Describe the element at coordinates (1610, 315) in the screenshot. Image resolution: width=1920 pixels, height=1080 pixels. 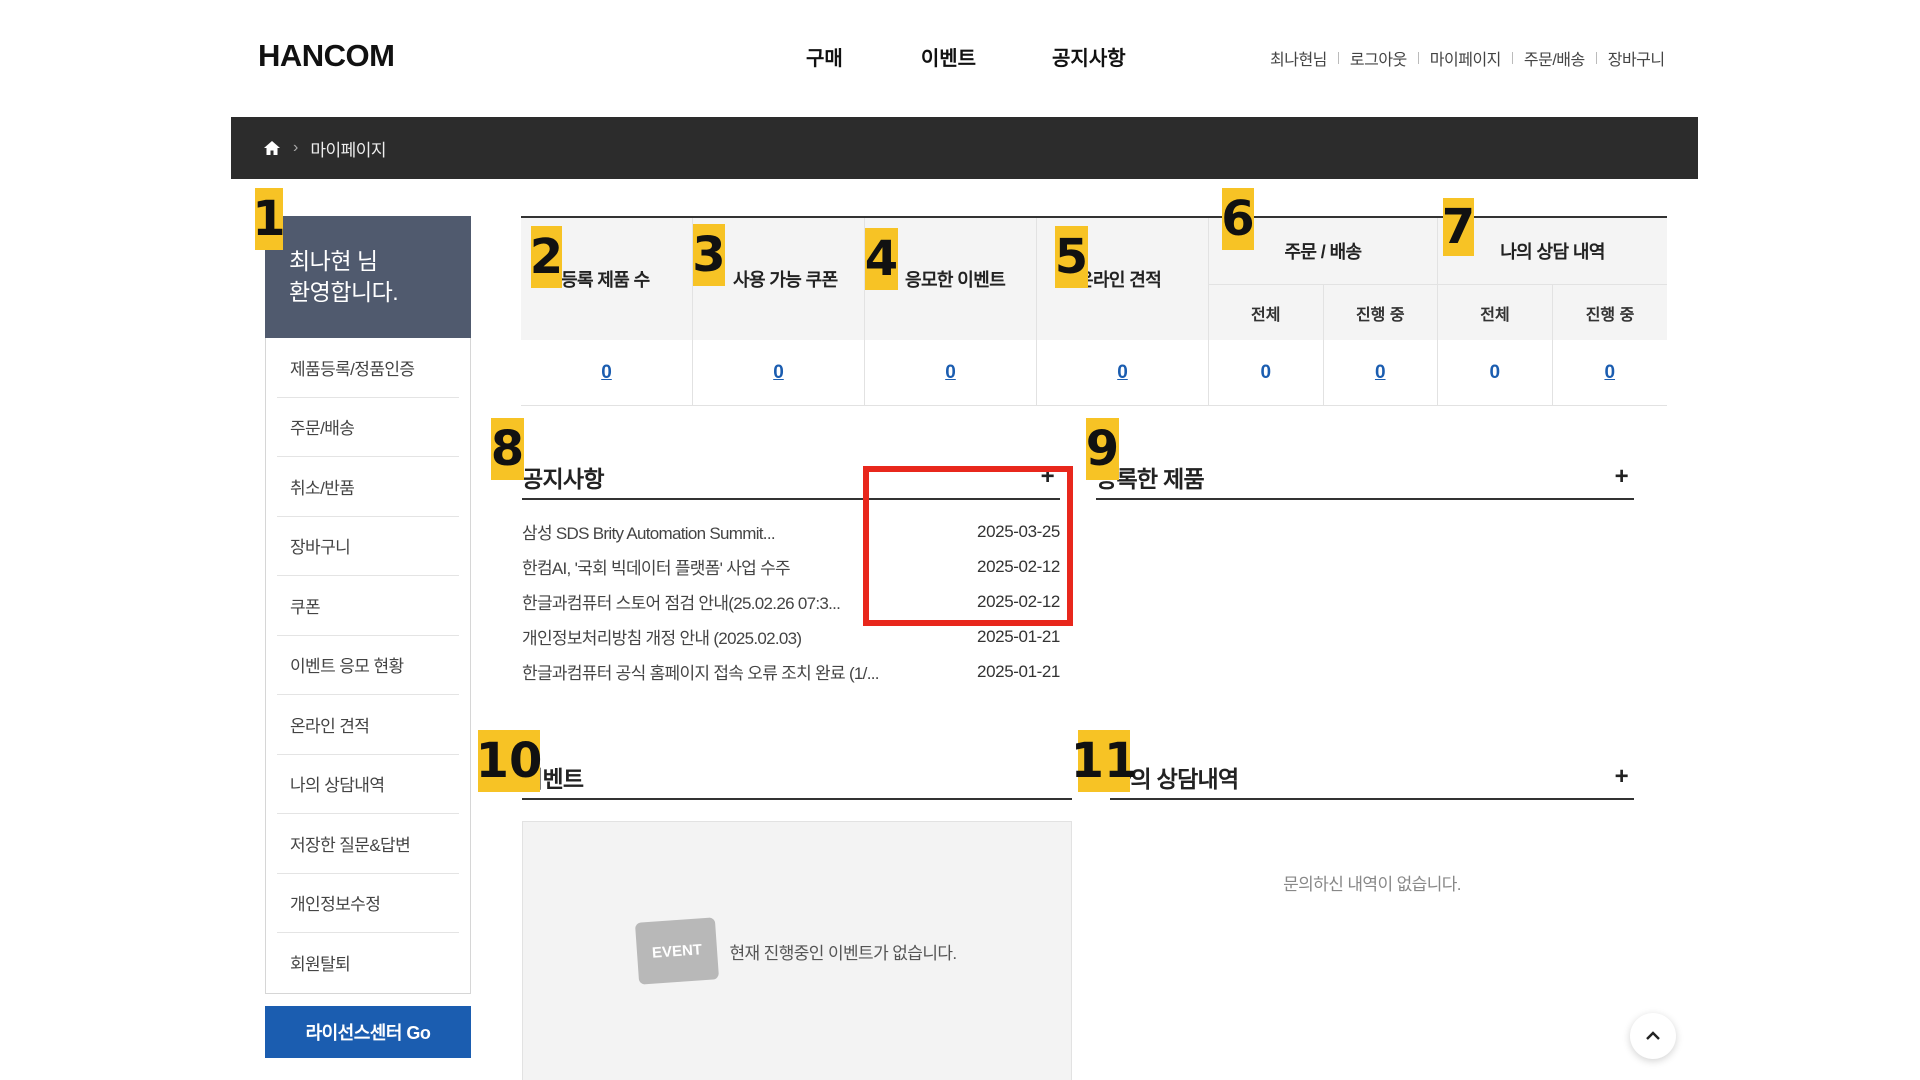
I see `stat-sublabel-consult-progress: 진행 중` at that location.